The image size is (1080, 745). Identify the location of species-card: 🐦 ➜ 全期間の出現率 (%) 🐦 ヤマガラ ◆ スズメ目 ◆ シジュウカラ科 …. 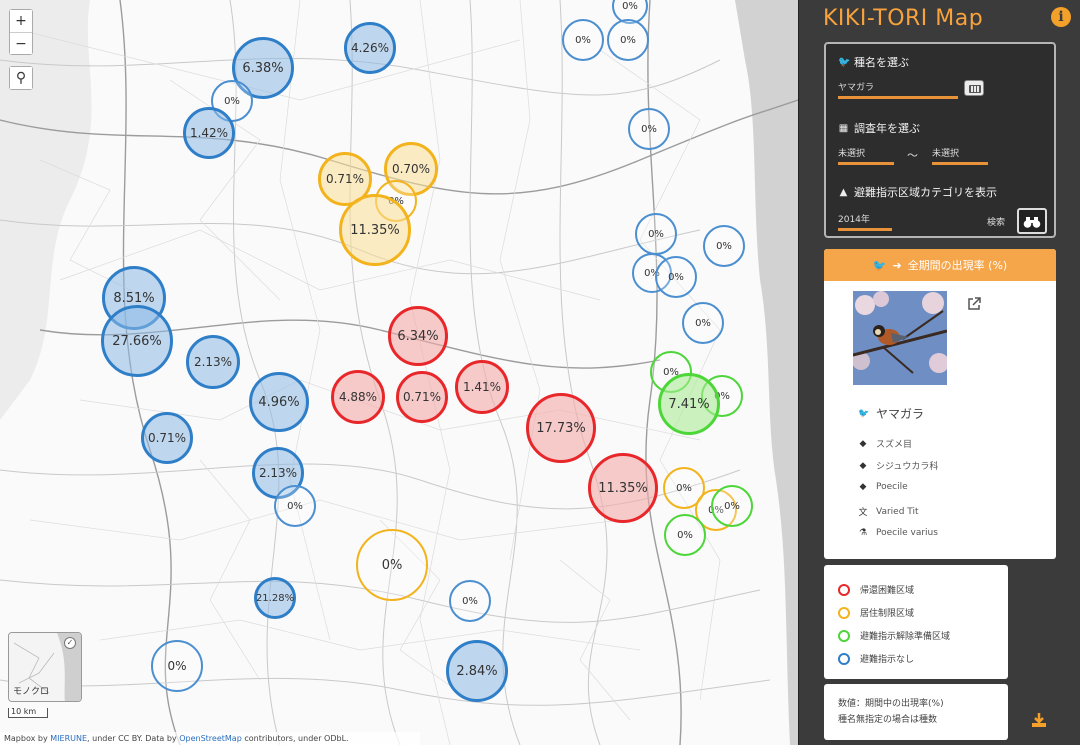
(940, 404).